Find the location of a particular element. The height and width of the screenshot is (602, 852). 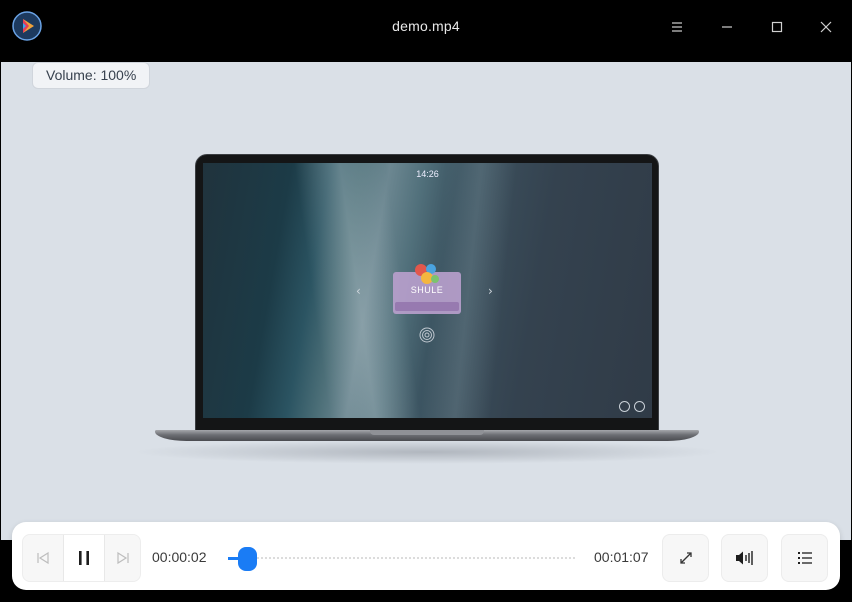

volume-icon is located at coordinates (744, 558).